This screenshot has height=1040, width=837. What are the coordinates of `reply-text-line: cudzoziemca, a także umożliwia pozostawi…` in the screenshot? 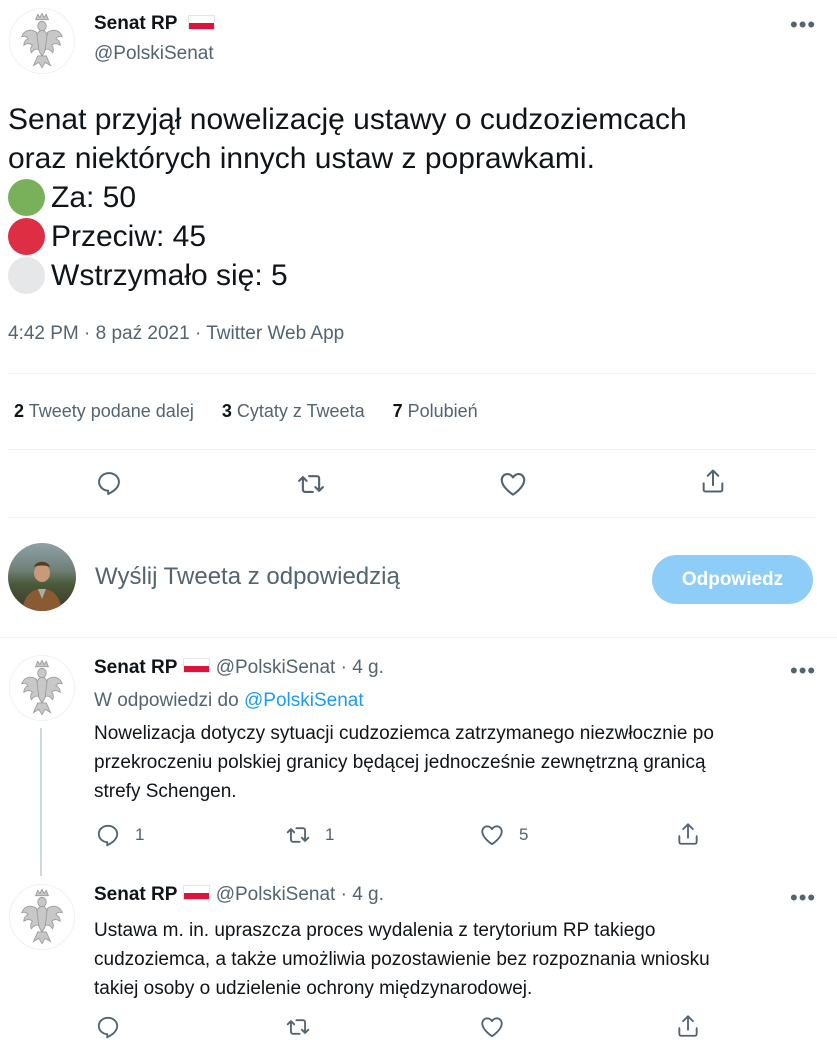 It's located at (402, 959).